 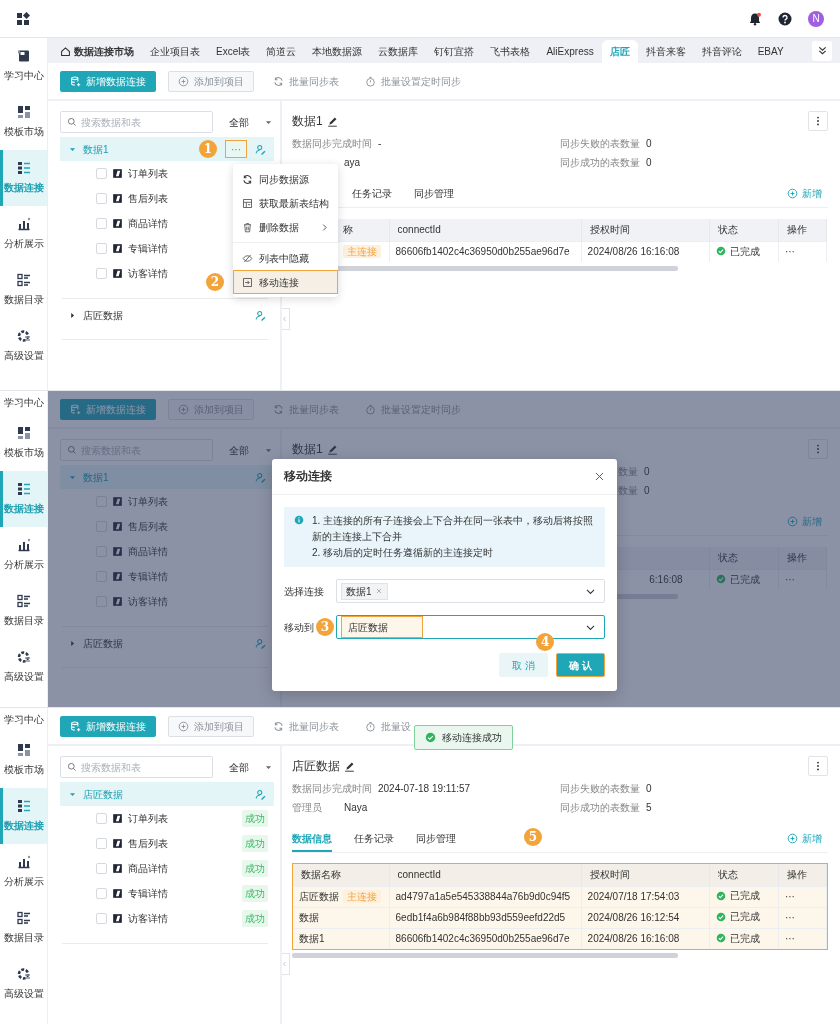 What do you see at coordinates (337, 51) in the screenshot?
I see `source-tab: 本地数据源` at bounding box center [337, 51].